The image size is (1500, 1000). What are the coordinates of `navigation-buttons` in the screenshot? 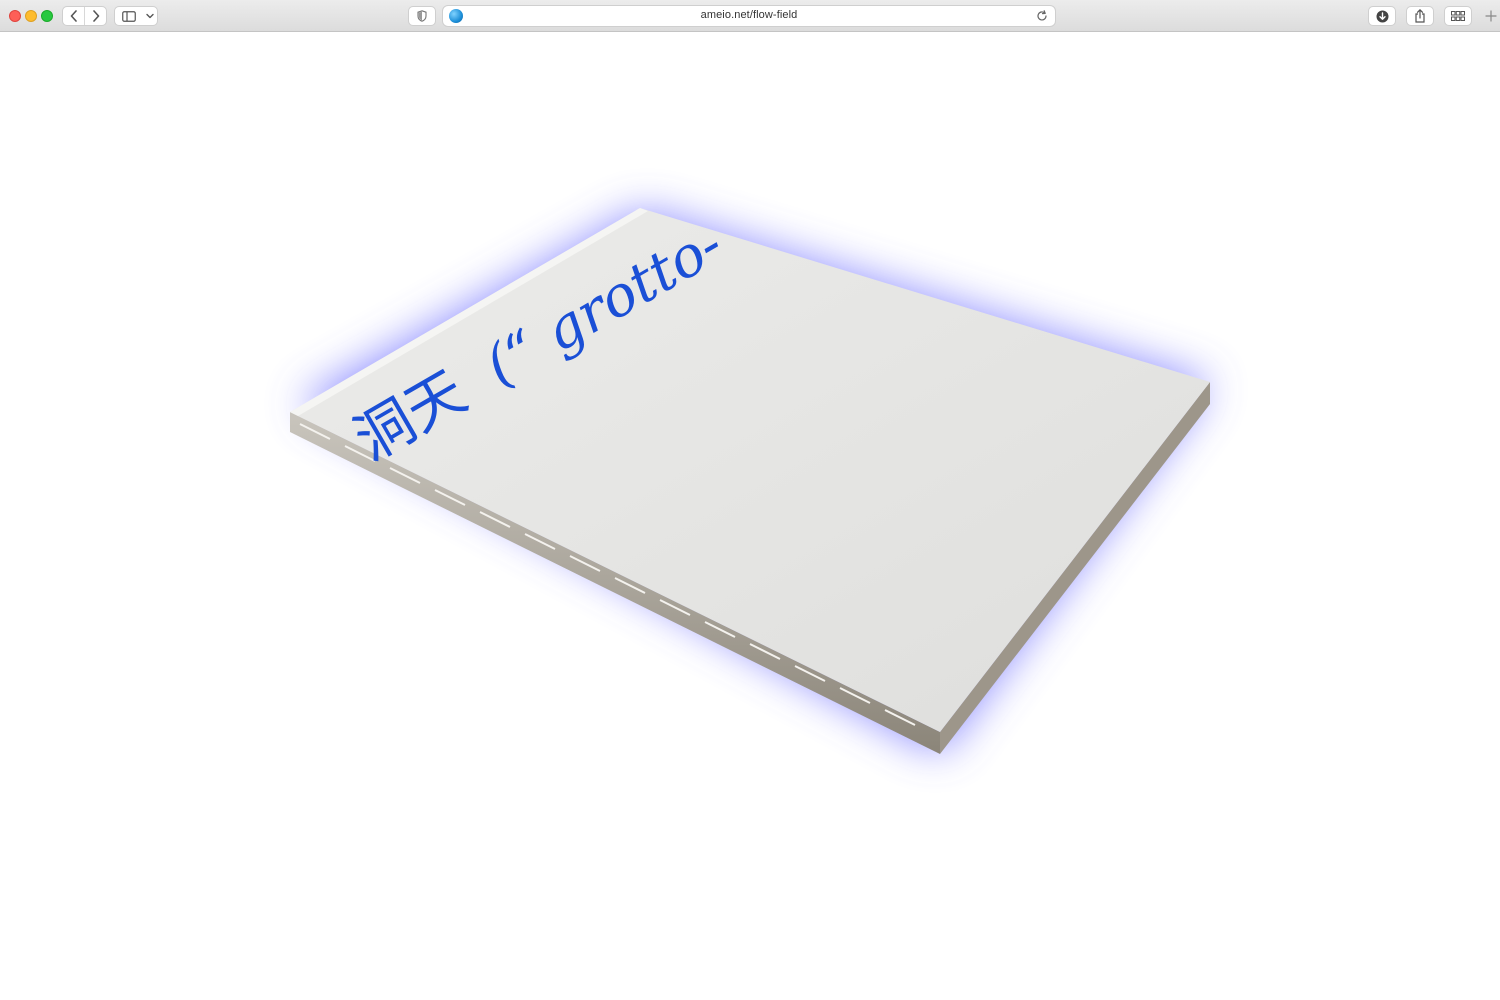 It's located at (84, 16).